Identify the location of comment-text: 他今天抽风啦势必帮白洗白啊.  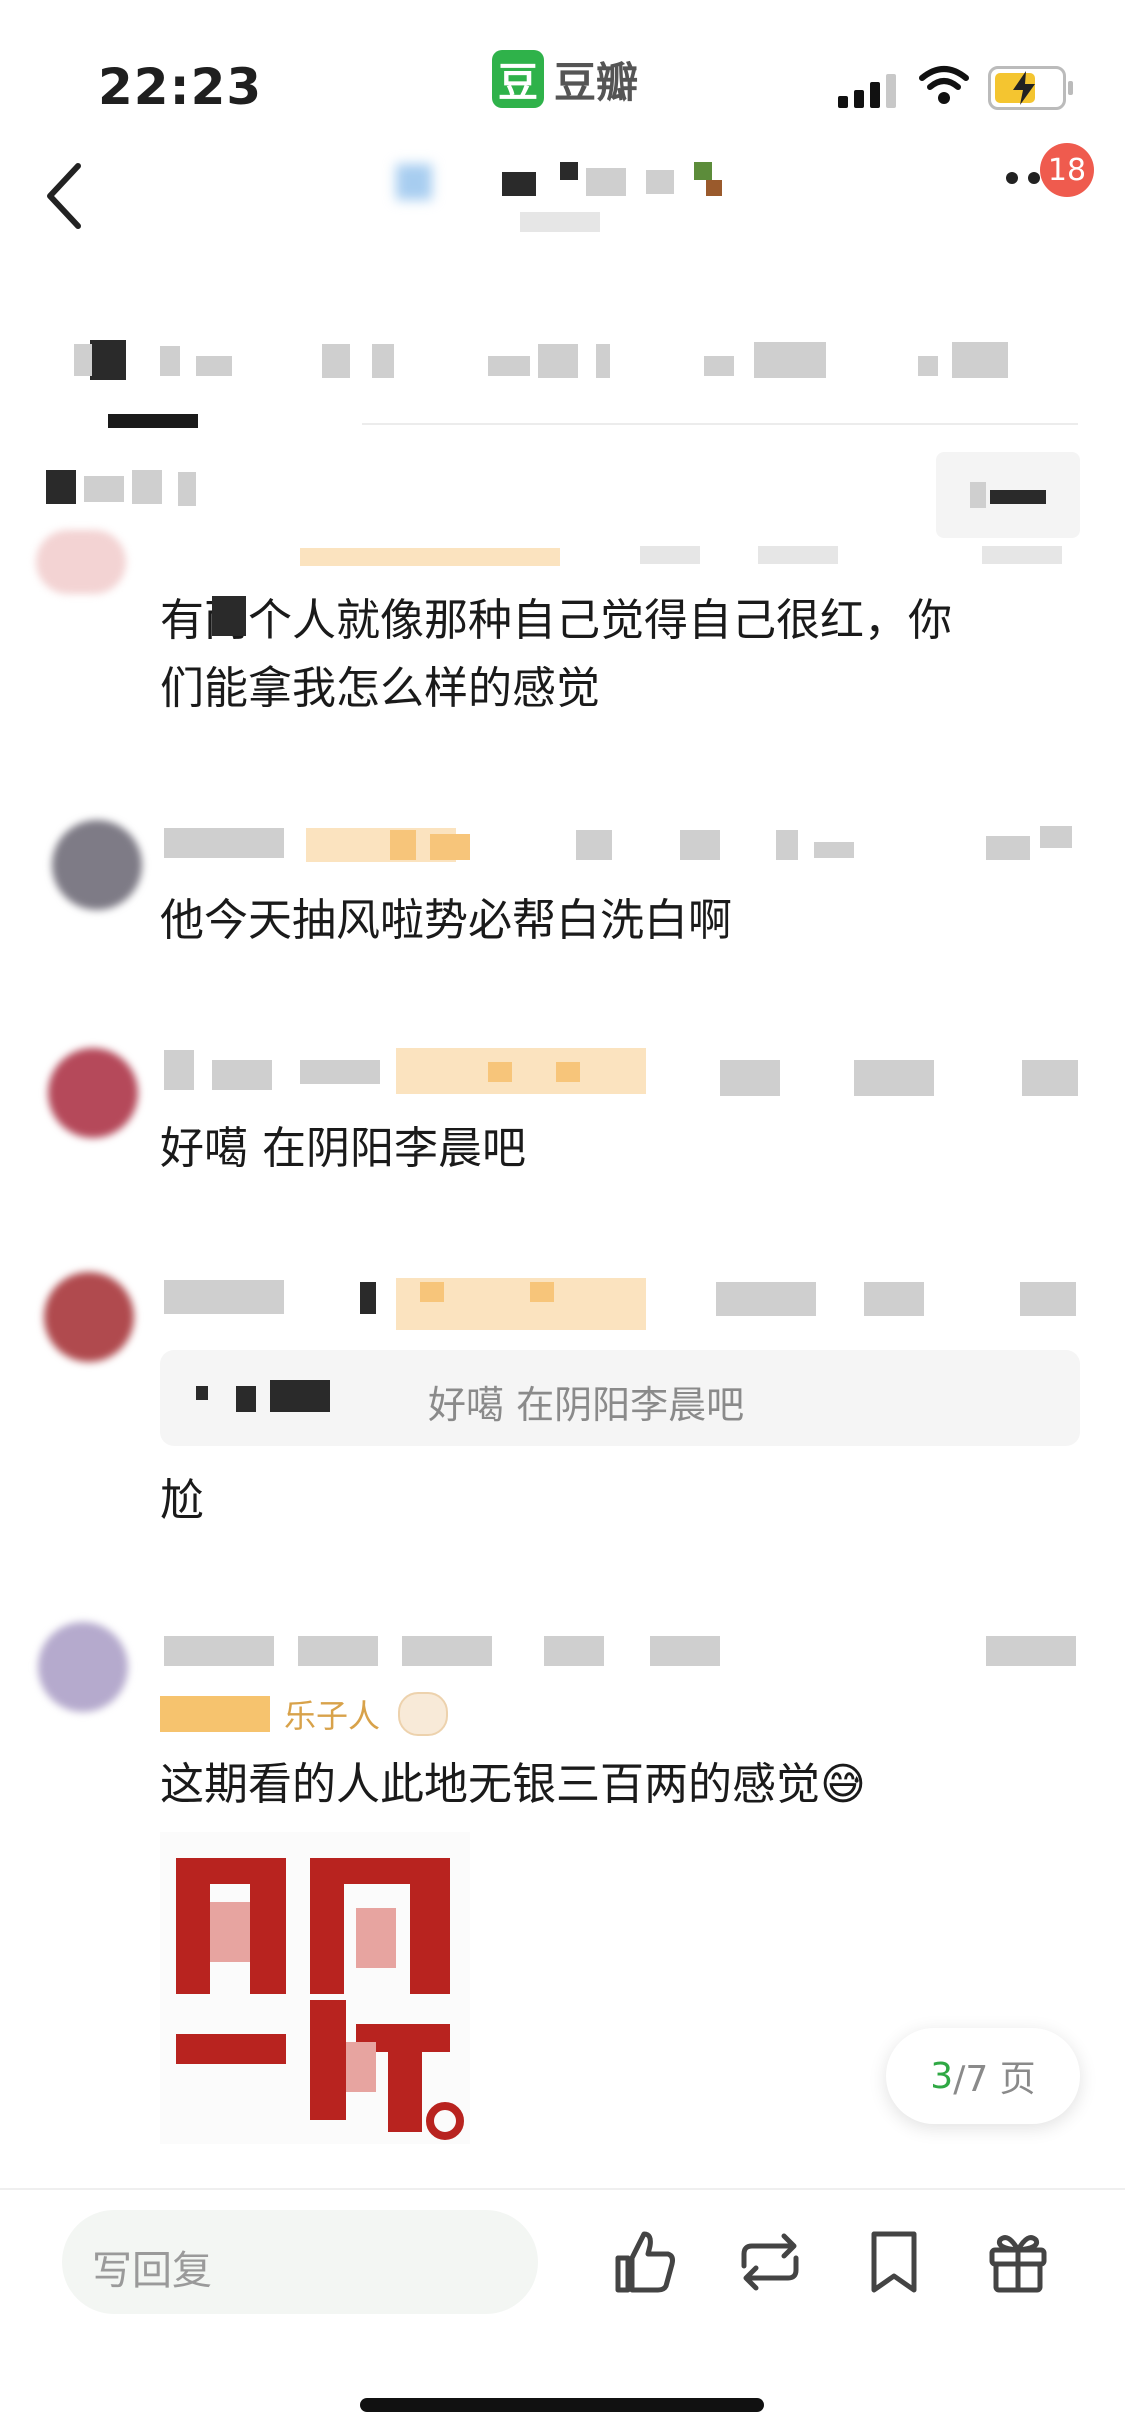
(446, 920).